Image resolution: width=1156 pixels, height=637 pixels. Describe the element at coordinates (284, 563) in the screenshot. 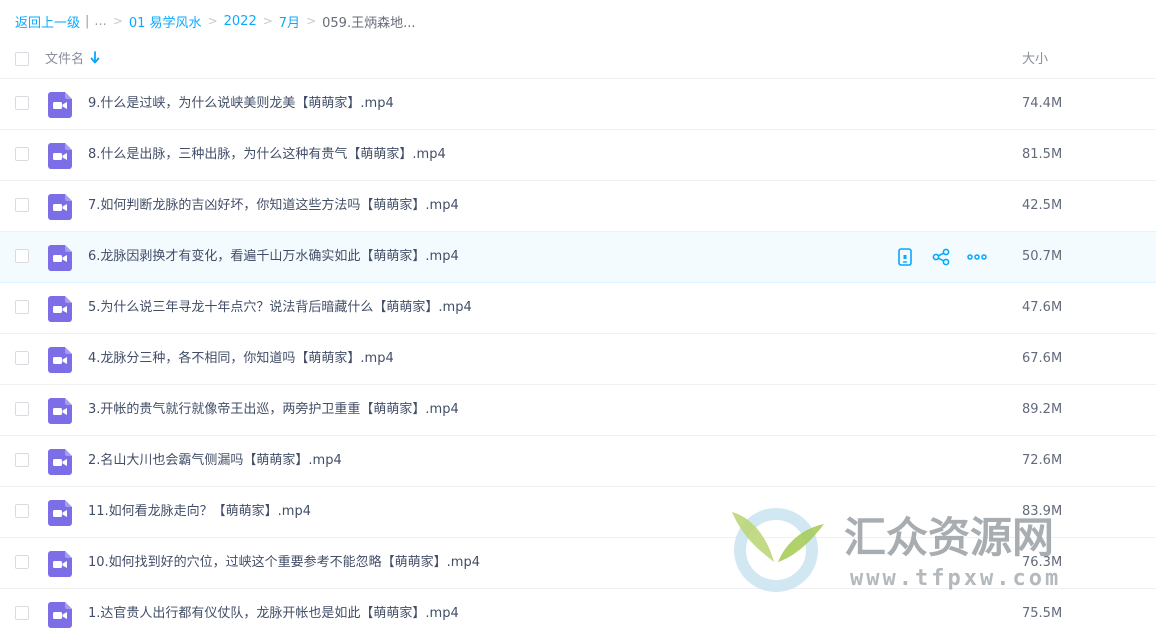

I see `file-name: 10.如何找到好的穴位，过峡这个重要参考不能忽略【萌萌家】.mp4` at that location.